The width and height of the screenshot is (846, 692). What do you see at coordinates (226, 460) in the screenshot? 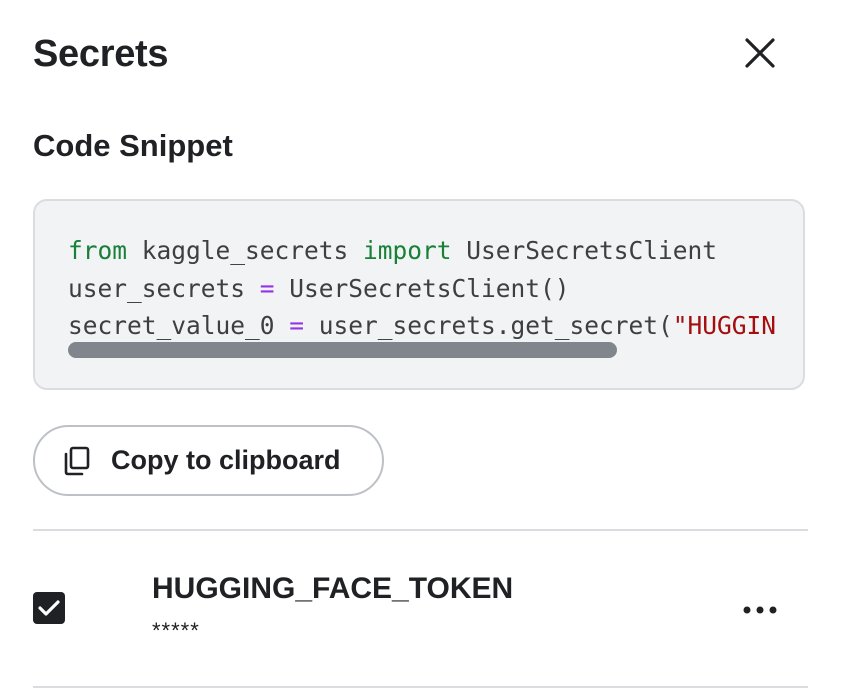
I see `copy-button-label: Copy to clipboard` at bounding box center [226, 460].